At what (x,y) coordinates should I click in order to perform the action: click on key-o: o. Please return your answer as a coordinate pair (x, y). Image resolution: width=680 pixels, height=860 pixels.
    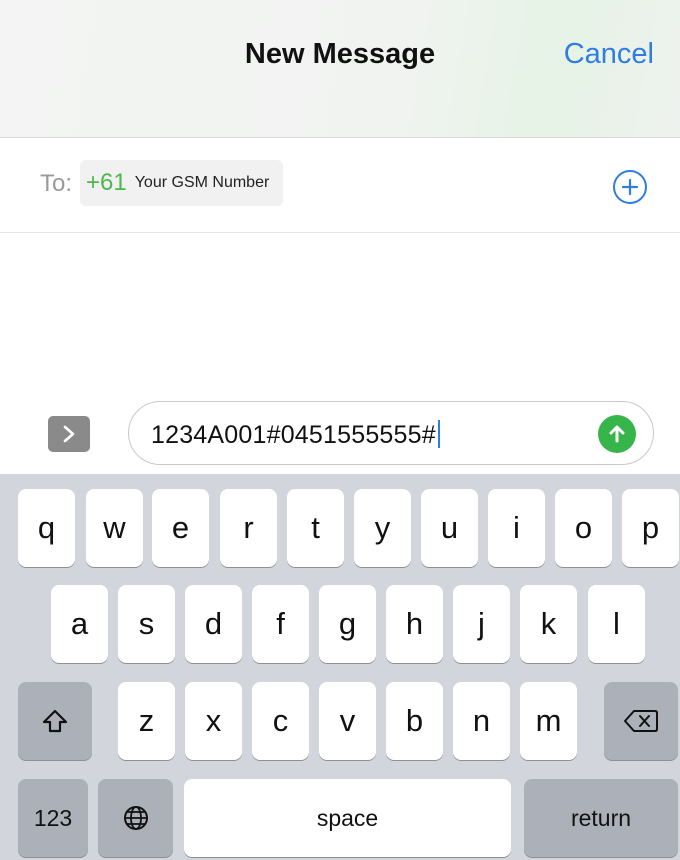
    Looking at the image, I should click on (583, 528).